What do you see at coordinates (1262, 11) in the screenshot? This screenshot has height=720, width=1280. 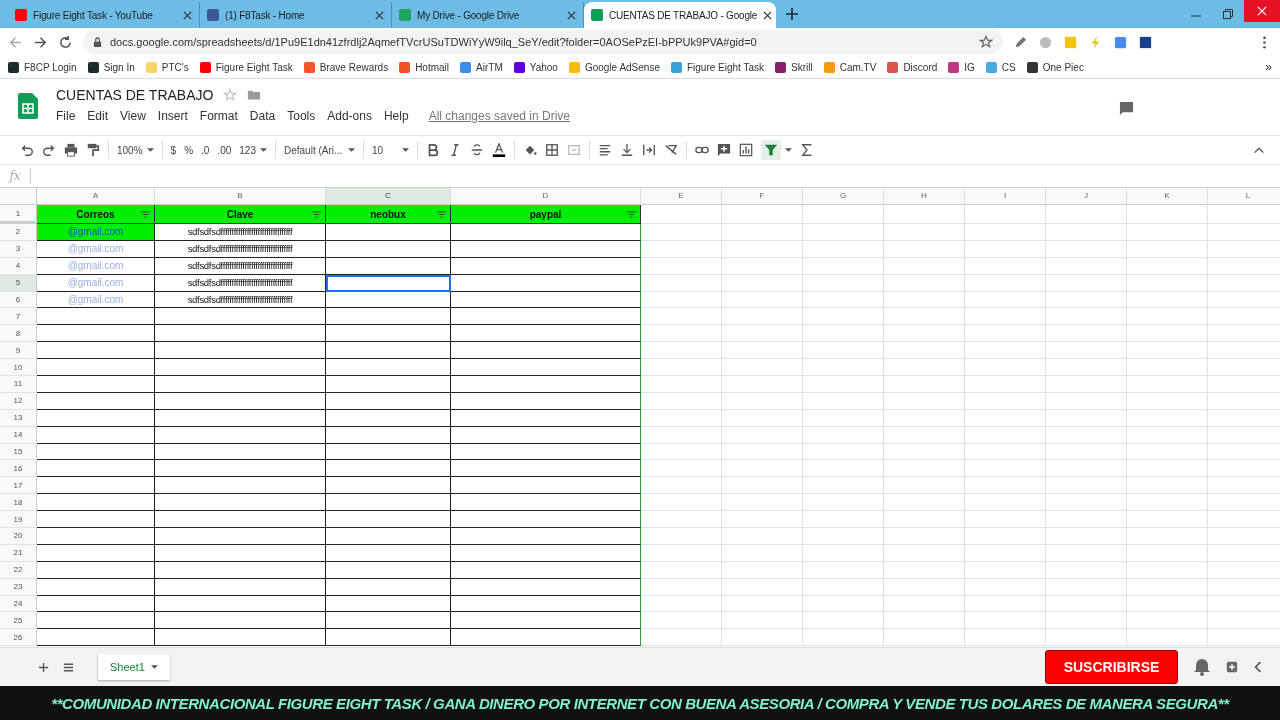 I see `close-window-button` at bounding box center [1262, 11].